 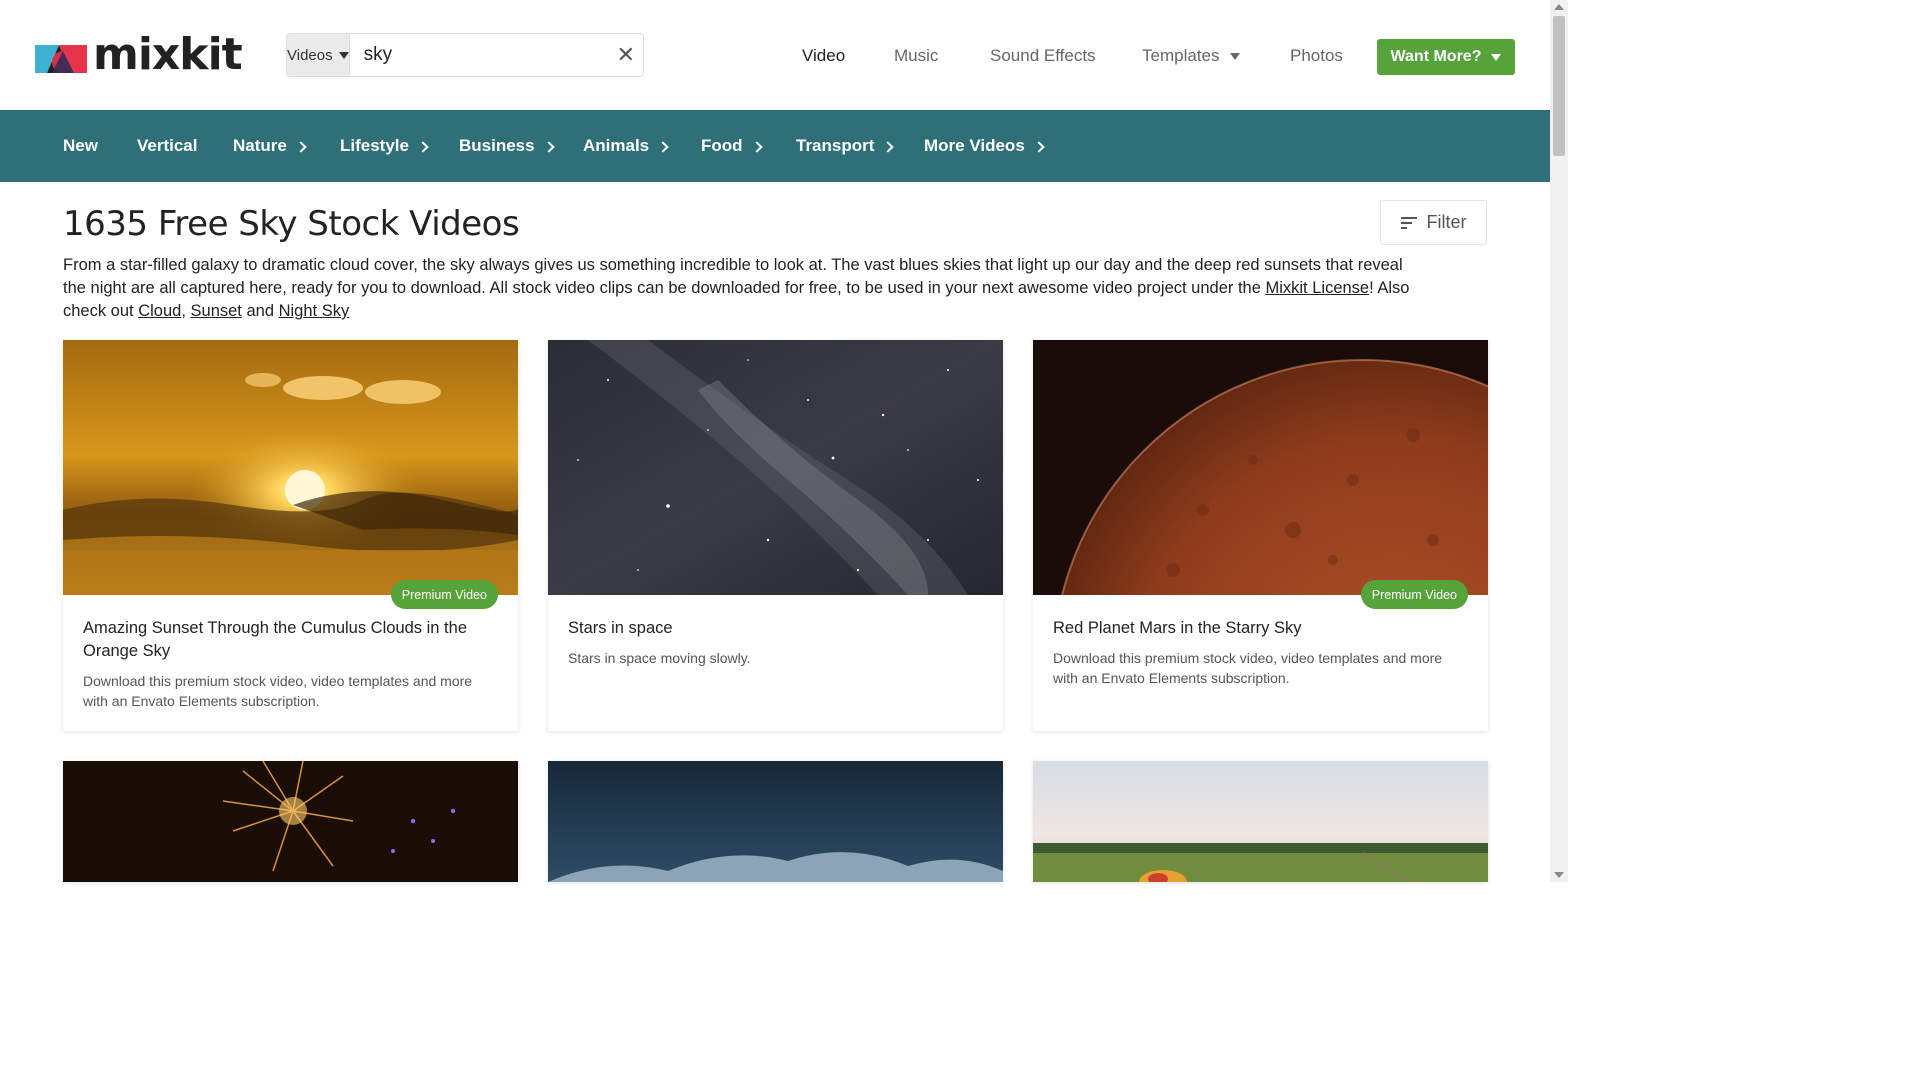 I want to click on category-new: New, so click(x=80, y=146).